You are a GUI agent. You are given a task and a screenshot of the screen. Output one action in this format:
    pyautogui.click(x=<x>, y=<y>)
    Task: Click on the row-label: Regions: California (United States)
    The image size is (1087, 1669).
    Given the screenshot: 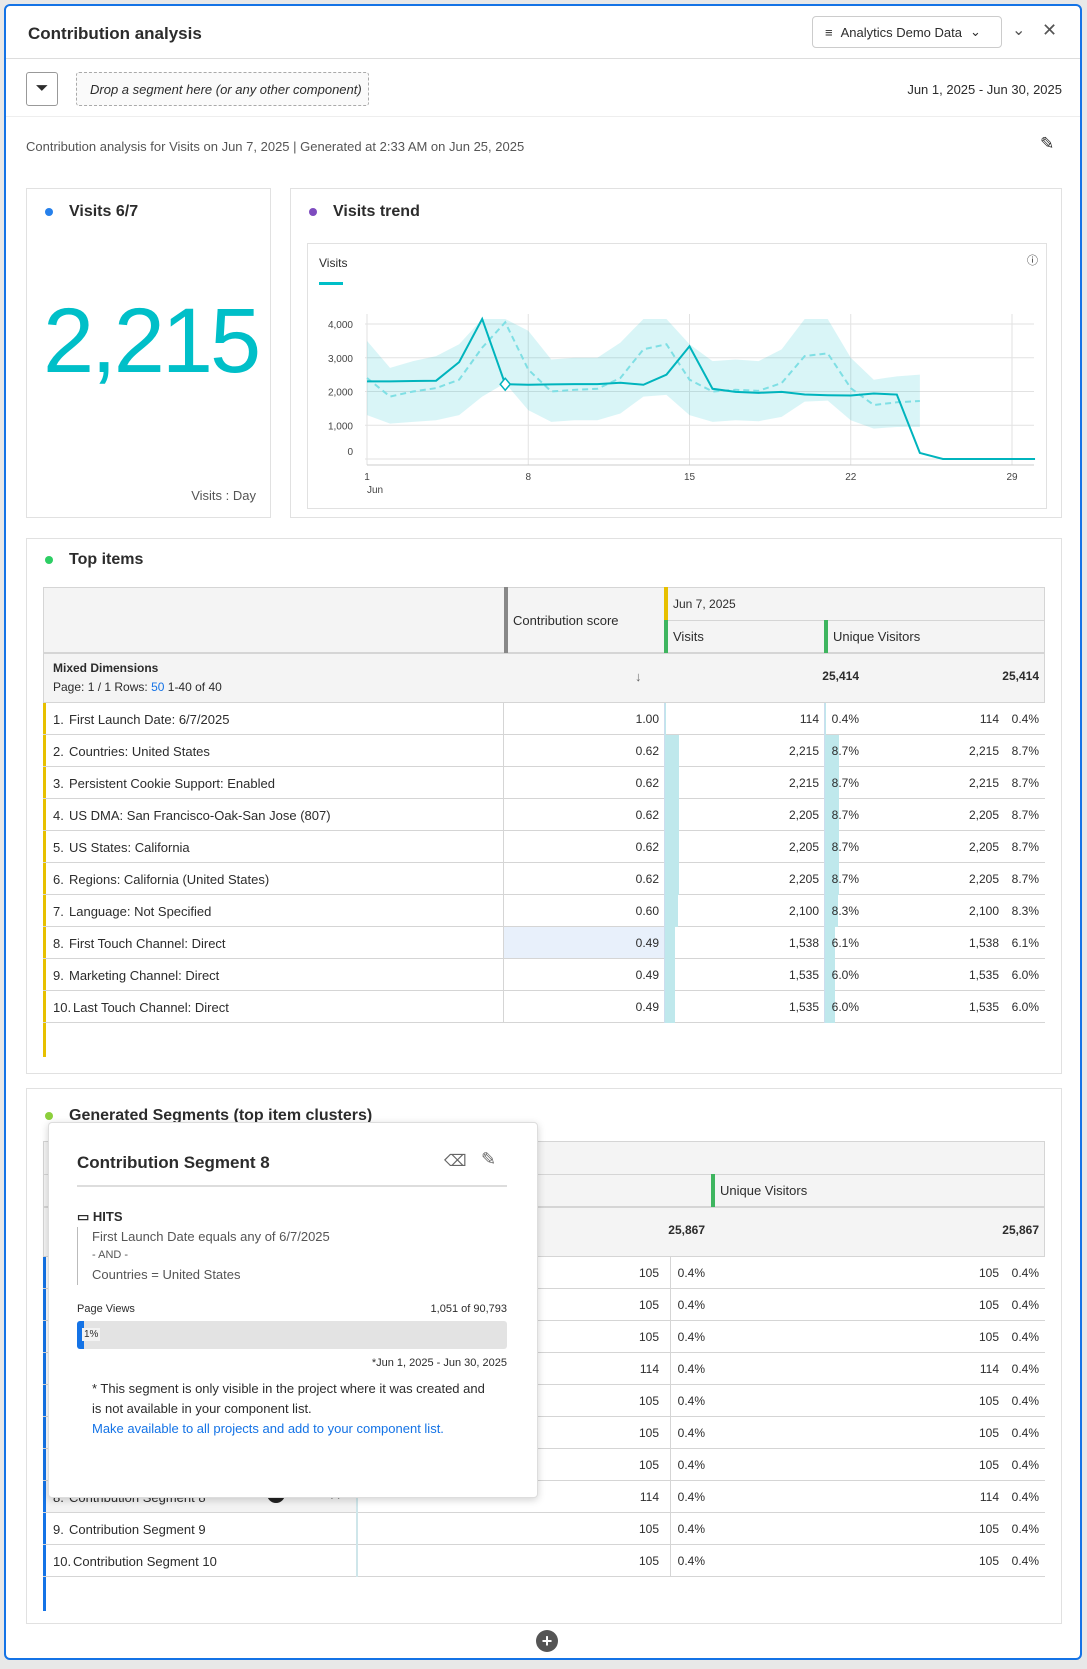 What is the action you would take?
    pyautogui.click(x=169, y=879)
    